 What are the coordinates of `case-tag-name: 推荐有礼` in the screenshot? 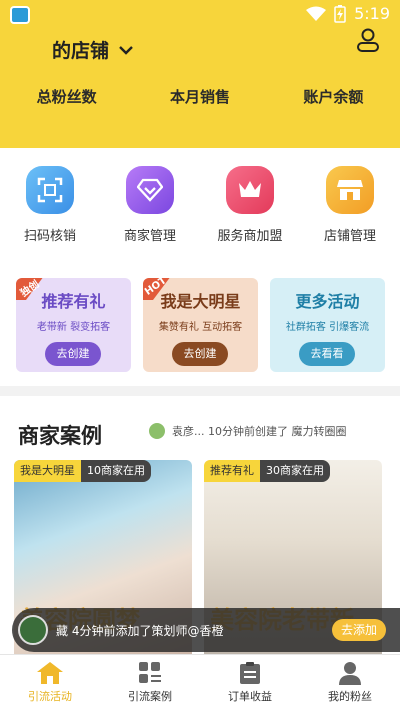 It's located at (232, 471).